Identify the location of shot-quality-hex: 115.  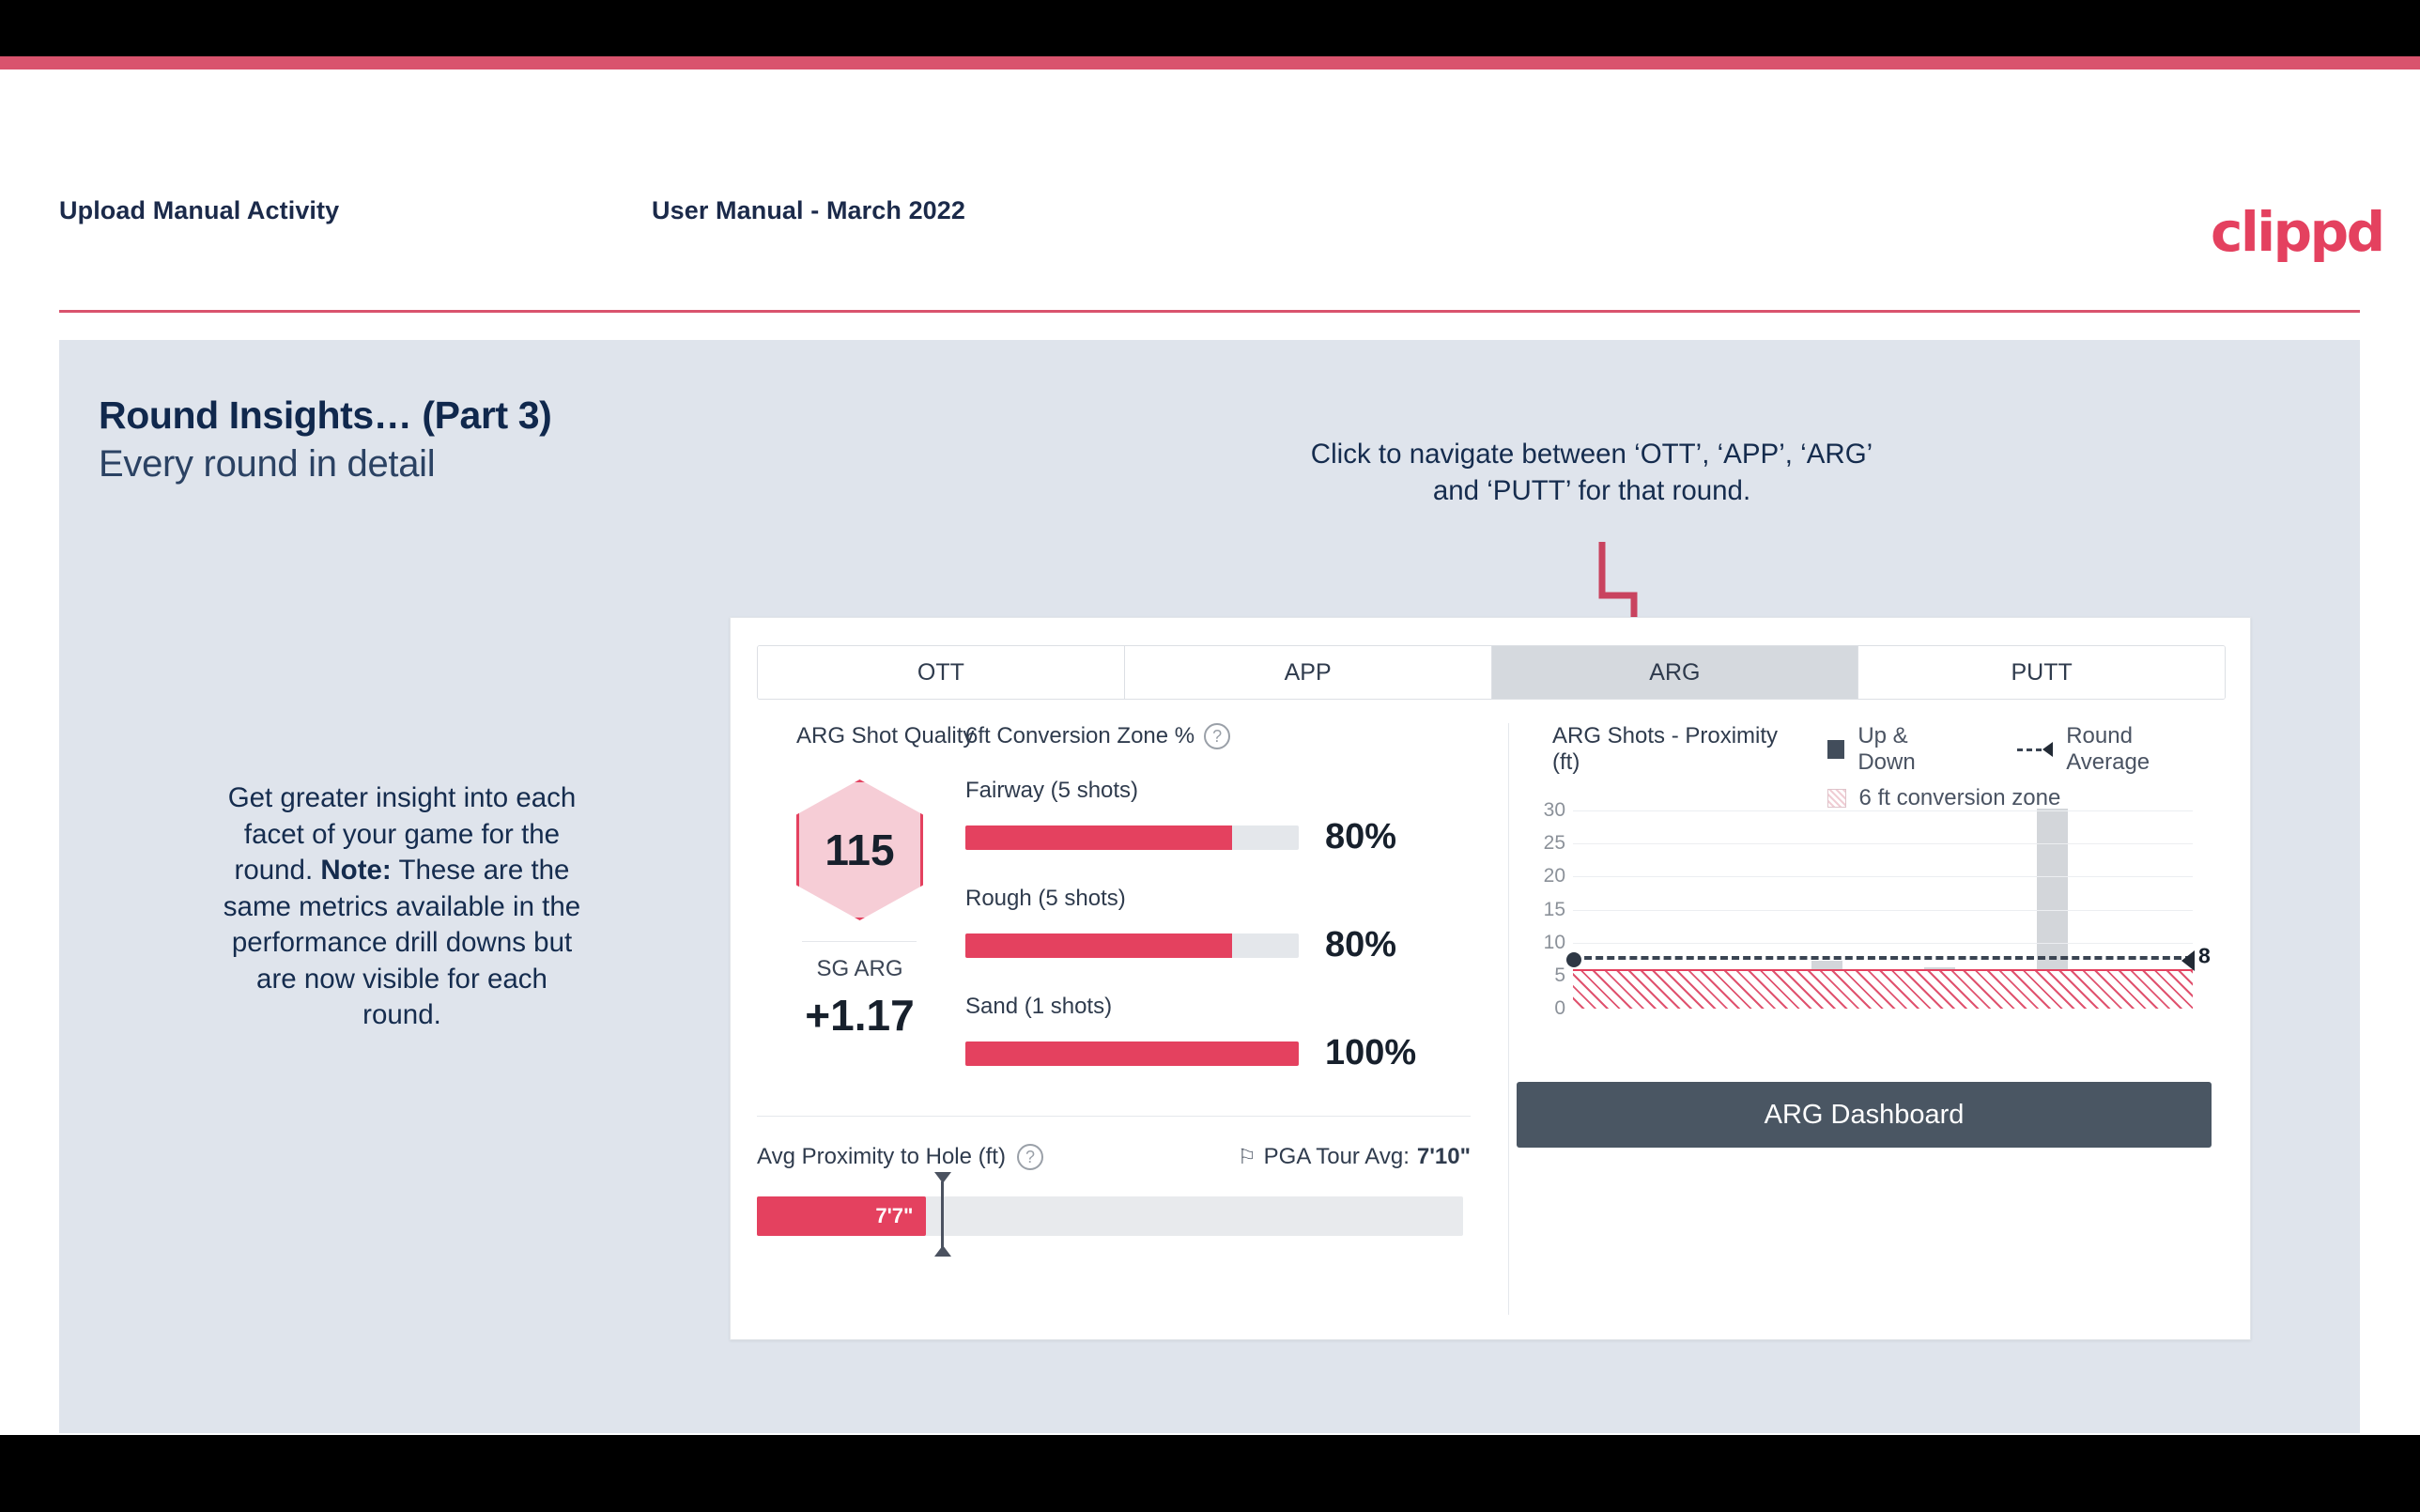
(859, 849).